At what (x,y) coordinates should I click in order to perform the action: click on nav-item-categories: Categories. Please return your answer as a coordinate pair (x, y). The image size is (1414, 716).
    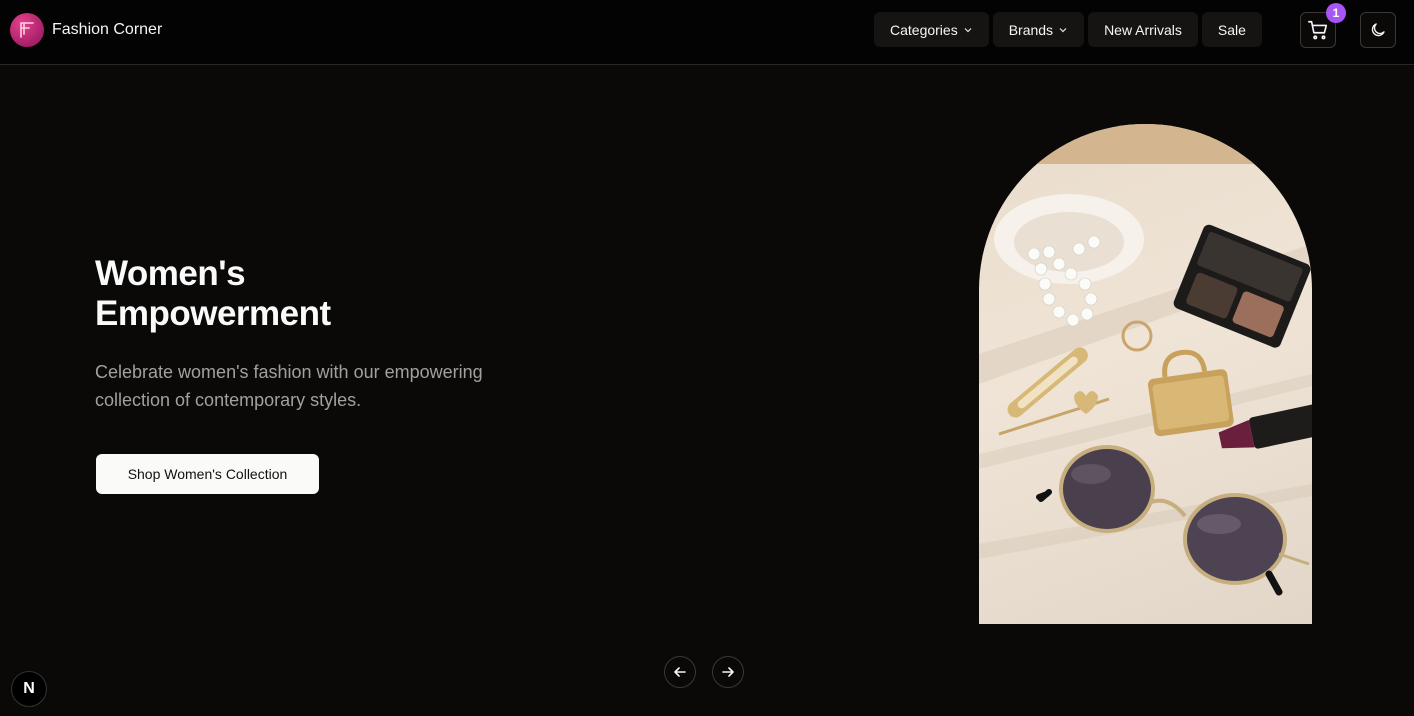
    Looking at the image, I should click on (931, 29).